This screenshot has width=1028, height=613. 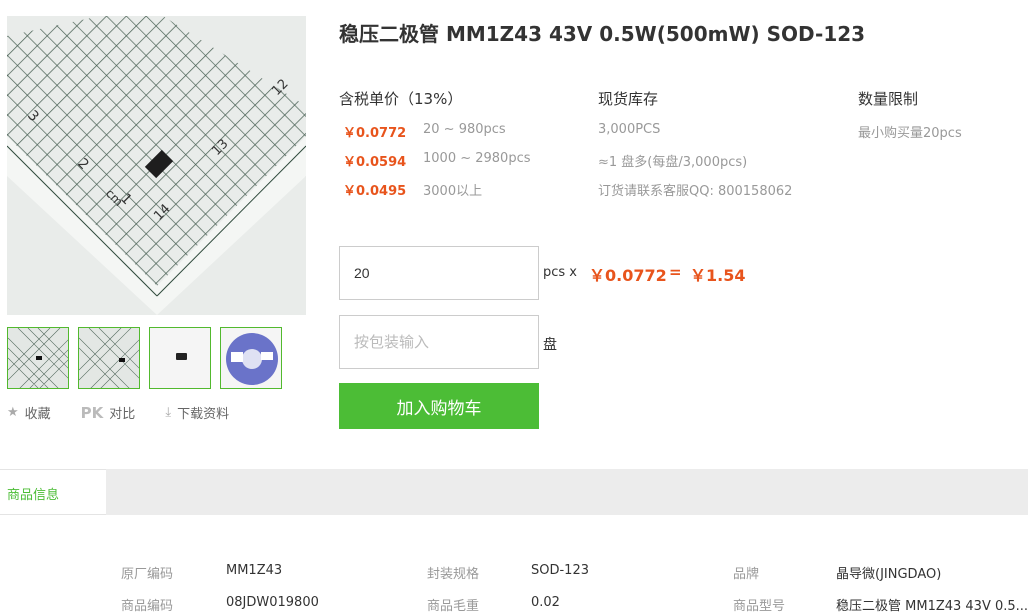 What do you see at coordinates (602, 34) in the screenshot?
I see `product-title: 稳压二极管 MM1Z43 43V 0.5W(500mW) SOD-123` at bounding box center [602, 34].